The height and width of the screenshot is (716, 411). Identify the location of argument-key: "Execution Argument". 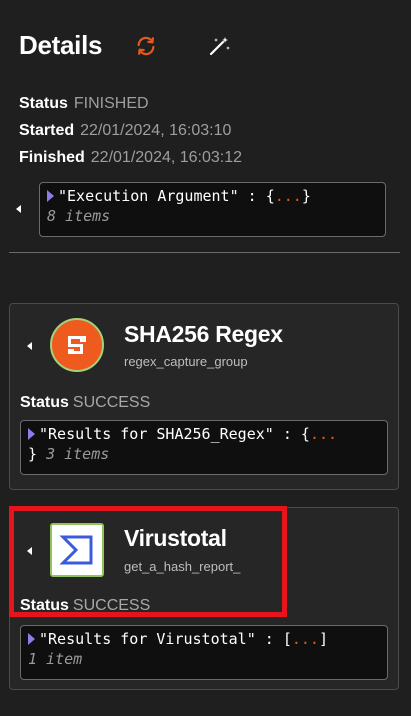
(148, 196).